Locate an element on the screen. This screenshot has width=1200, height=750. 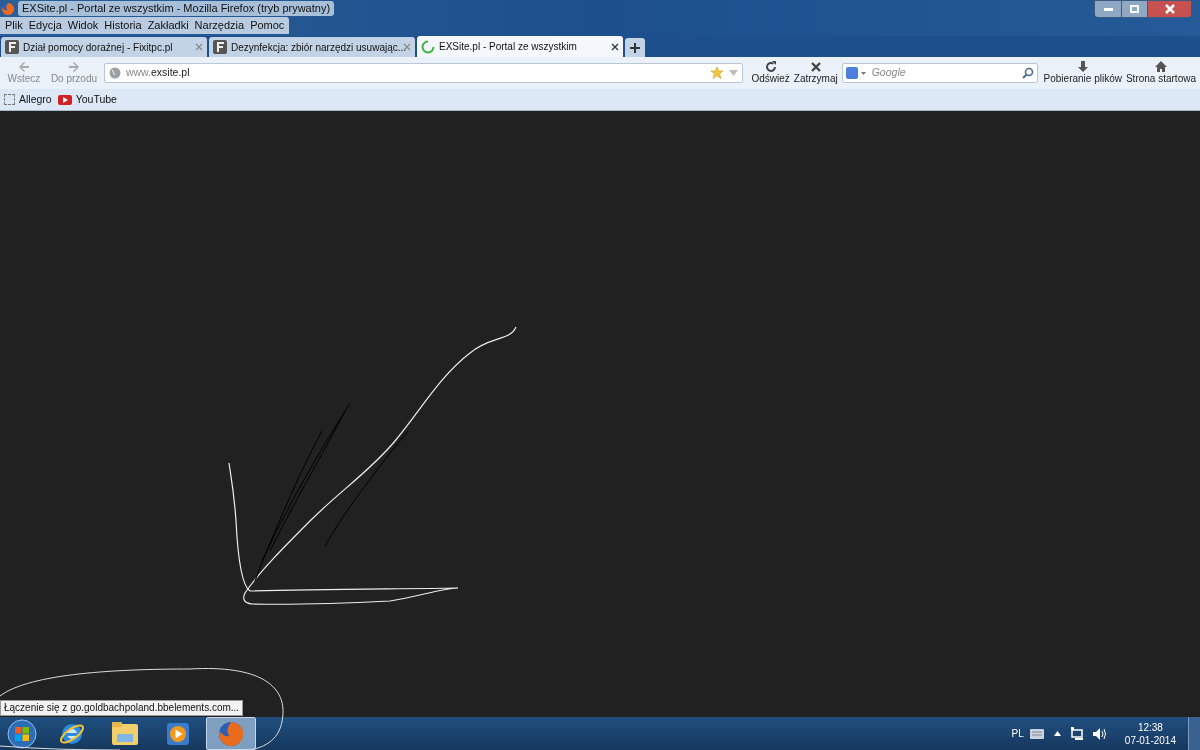
maximize-button is located at coordinates (1134, 9).